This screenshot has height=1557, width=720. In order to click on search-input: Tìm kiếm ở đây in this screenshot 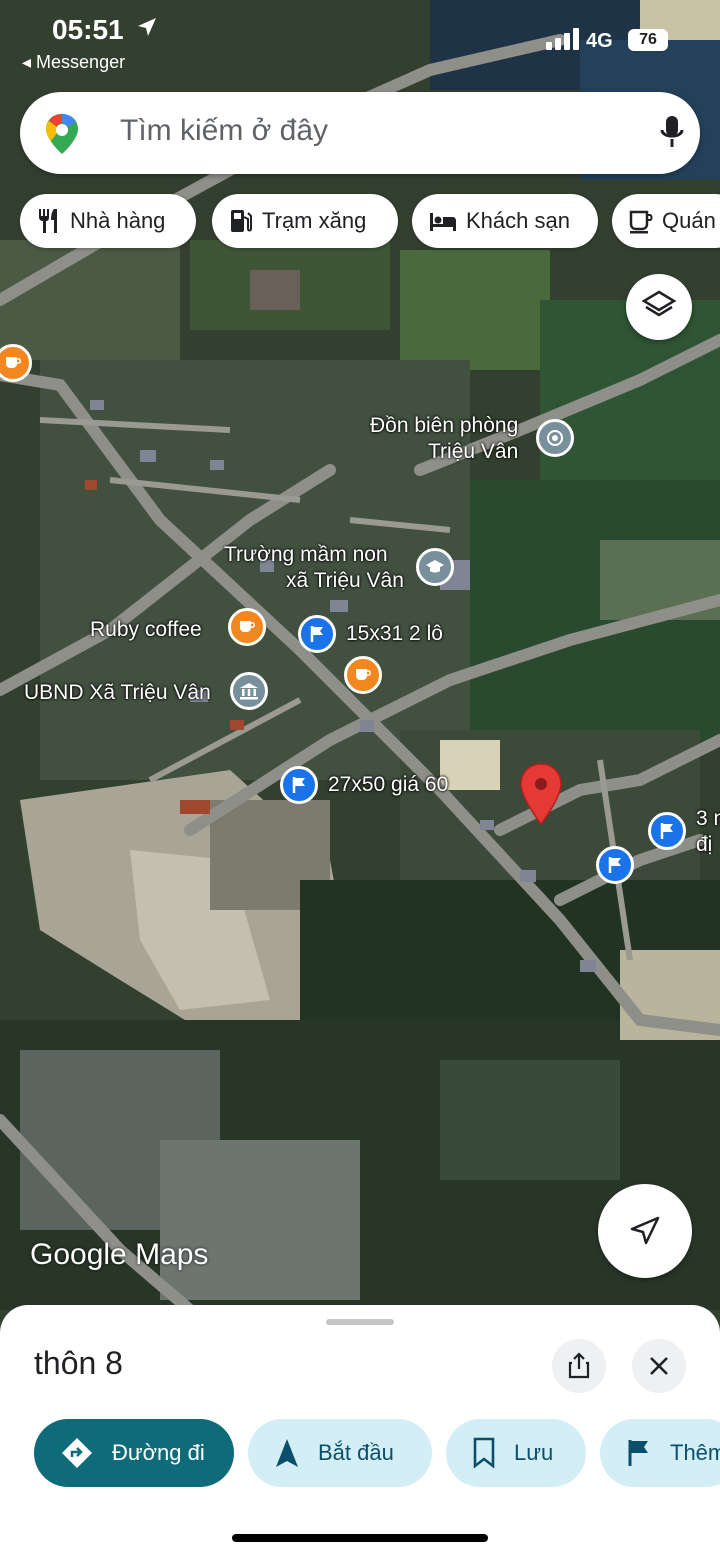, I will do `click(224, 131)`.